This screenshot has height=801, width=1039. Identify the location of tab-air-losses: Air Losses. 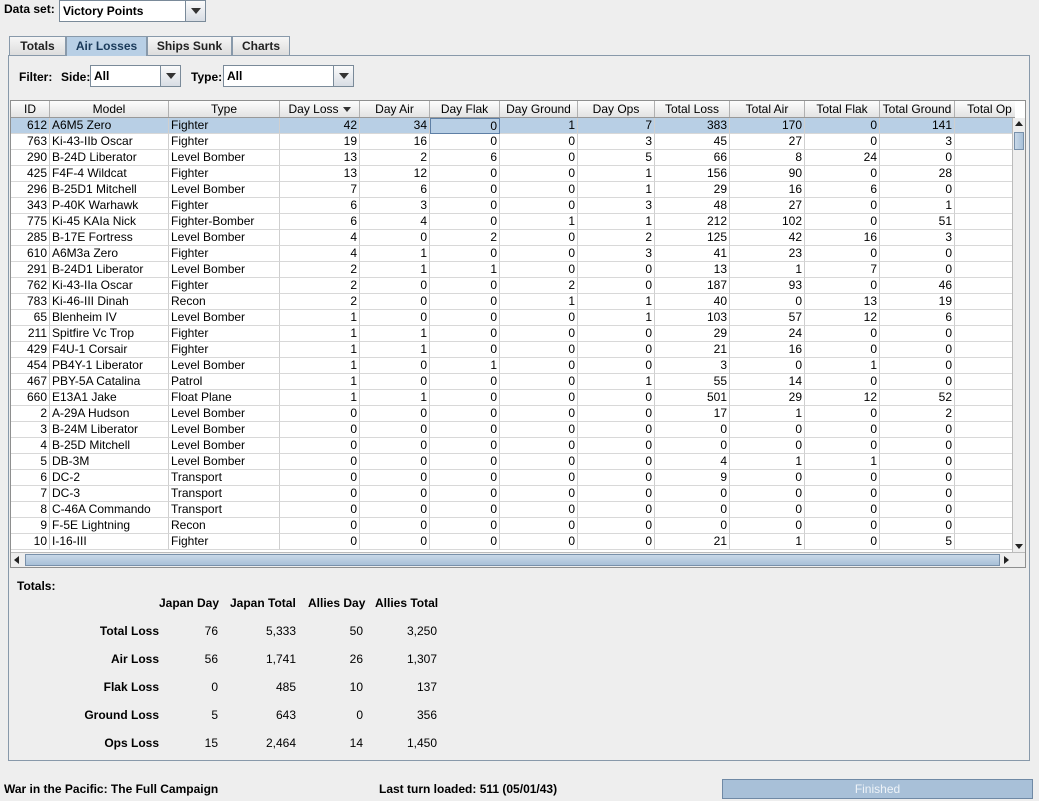
(106, 46).